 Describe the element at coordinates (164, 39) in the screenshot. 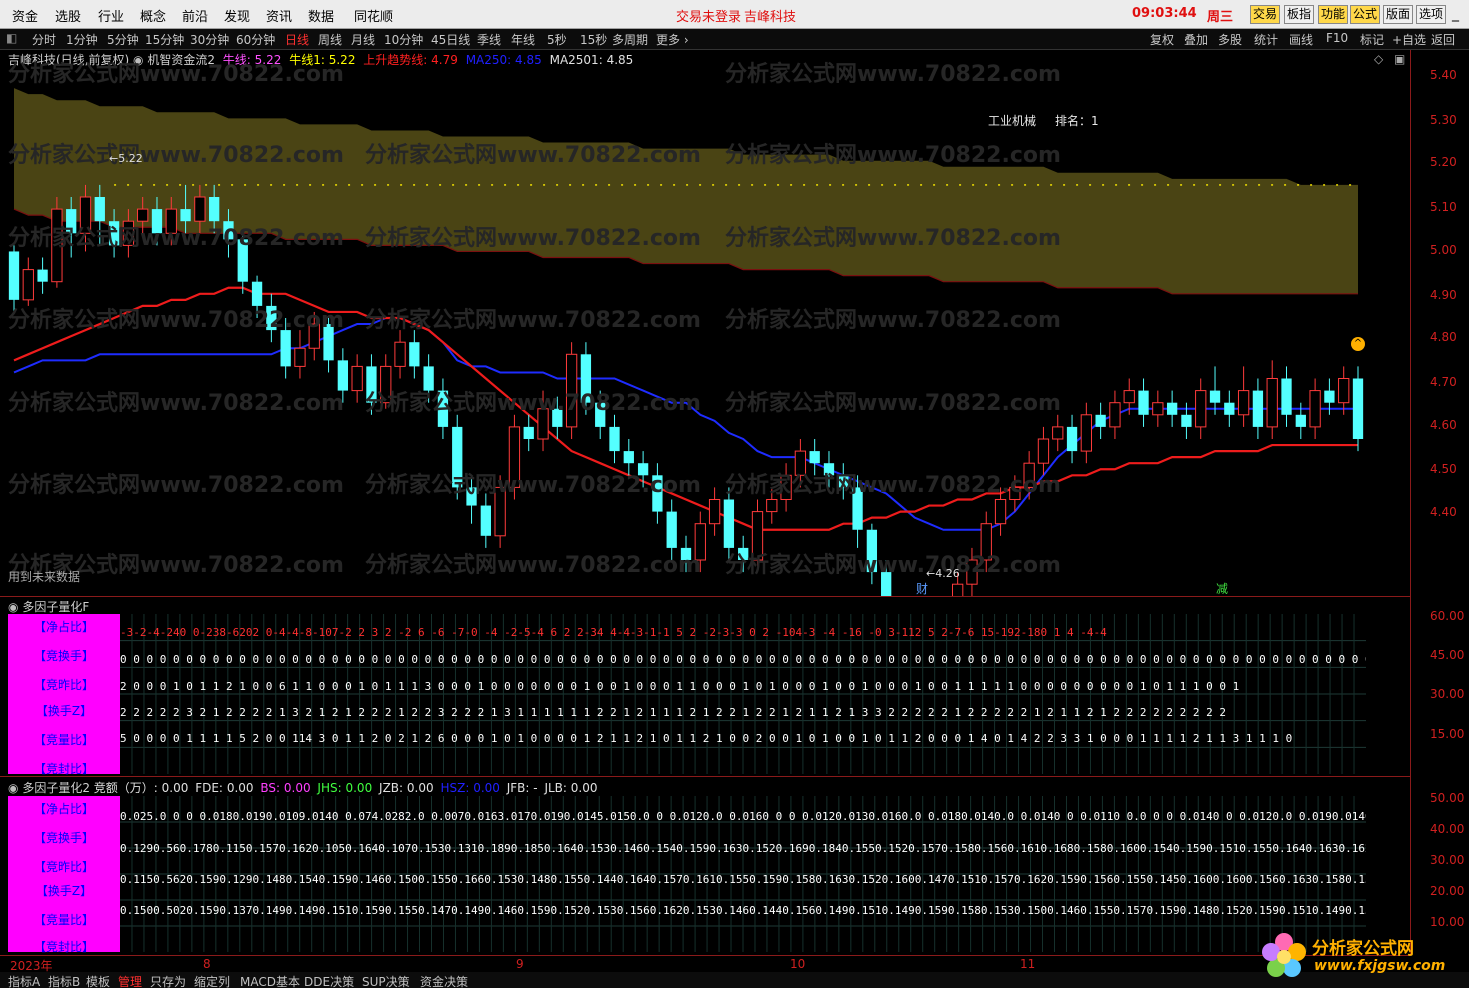

I see `tab-15min: 15分钟` at that location.